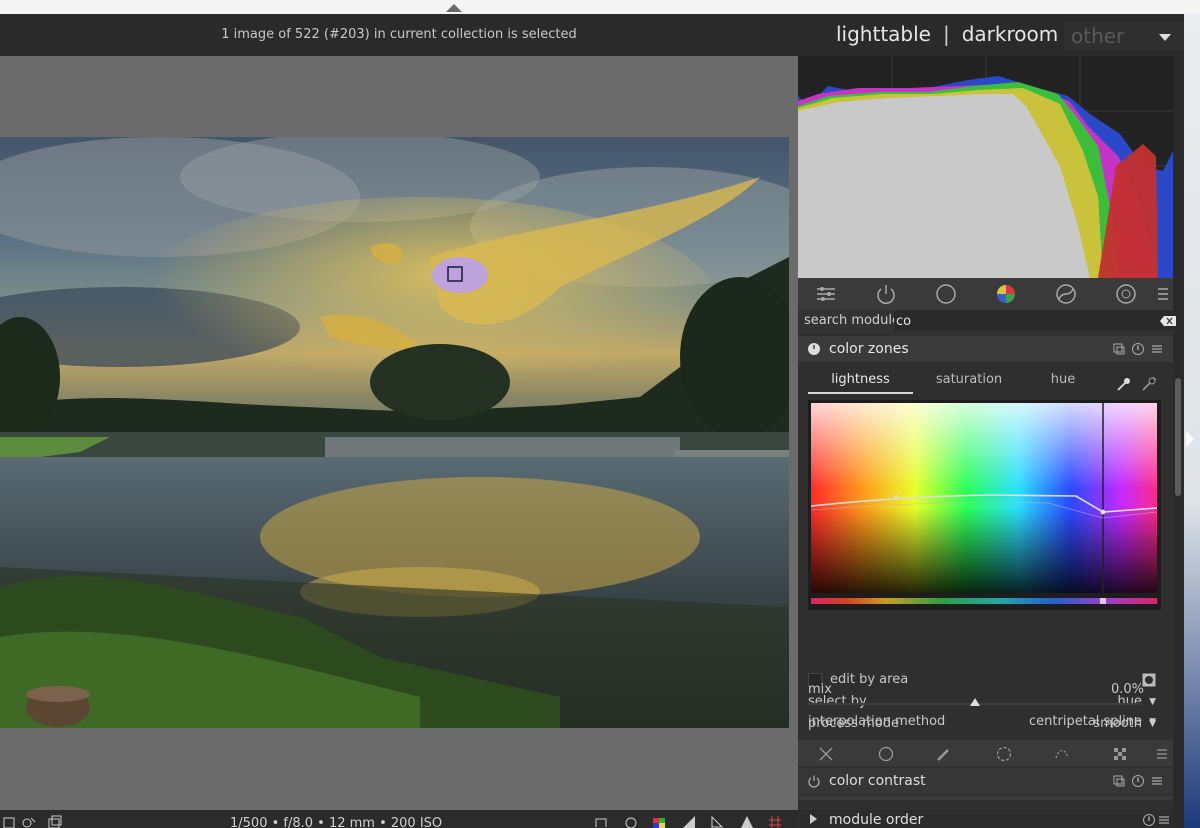  Describe the element at coordinates (1006, 294) in the screenshot. I see `color-ball-icon` at that location.